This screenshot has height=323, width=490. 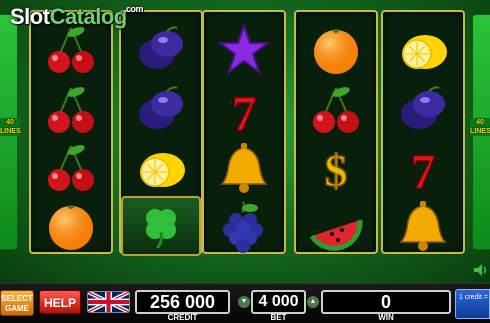 I want to click on credit-label: CREDIT, so click(x=182, y=317).